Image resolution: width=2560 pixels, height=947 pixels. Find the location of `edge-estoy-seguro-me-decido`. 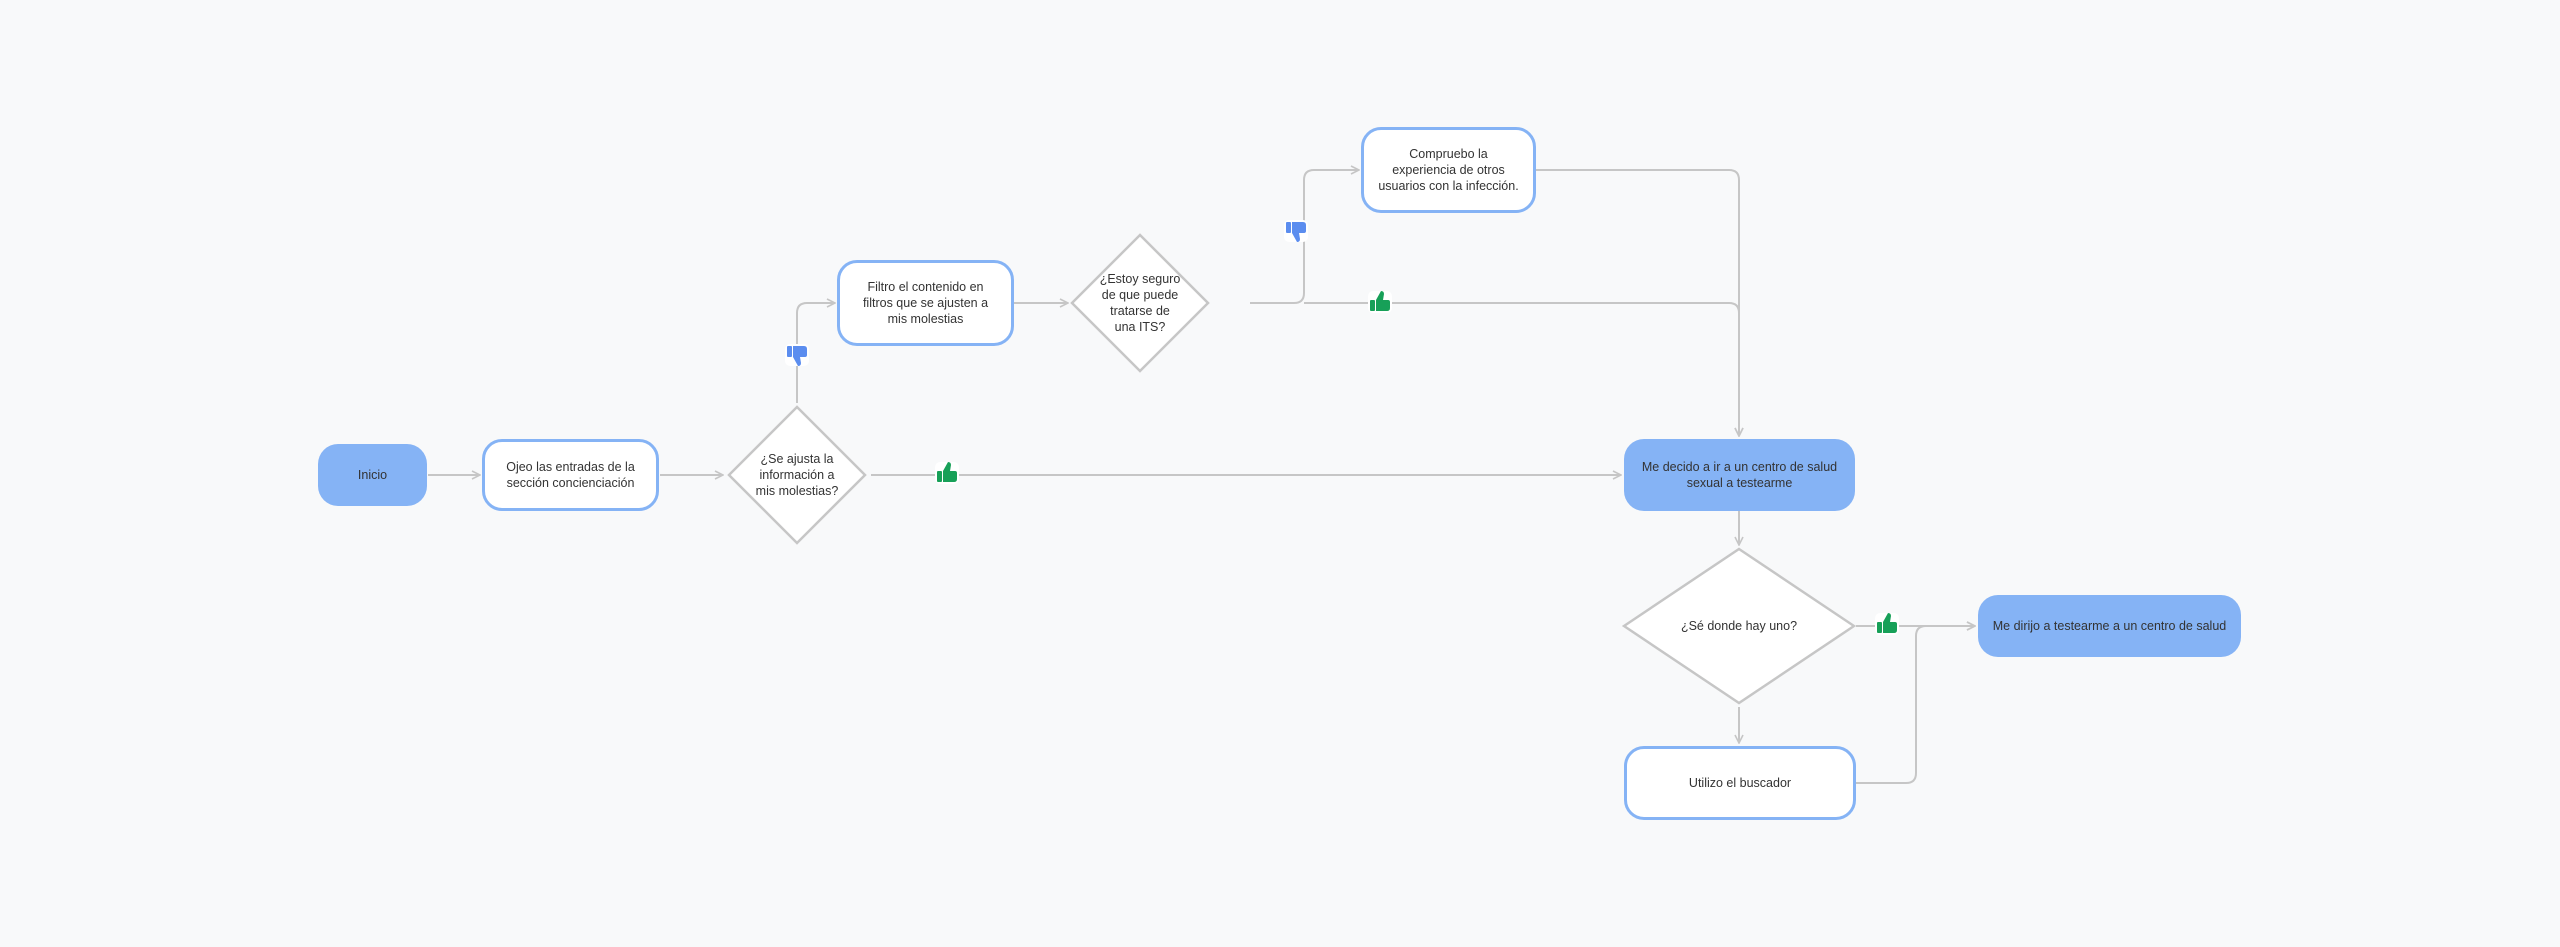

edge-estoy-seguro-me-decido is located at coordinates (1521, 369).